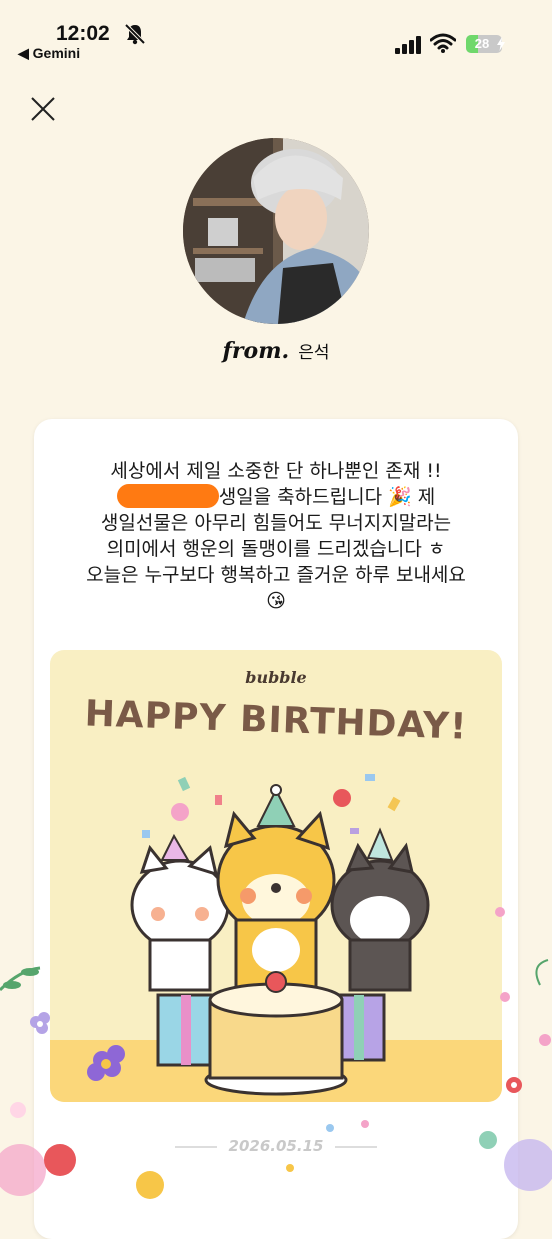 This screenshot has width=552, height=1239. I want to click on avatar-photo, so click(276, 231).